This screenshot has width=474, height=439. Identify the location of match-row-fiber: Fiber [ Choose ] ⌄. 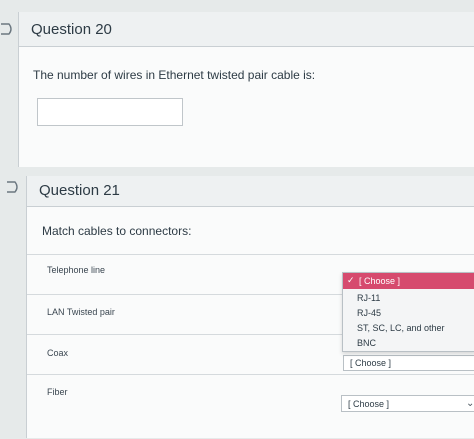
(250, 406).